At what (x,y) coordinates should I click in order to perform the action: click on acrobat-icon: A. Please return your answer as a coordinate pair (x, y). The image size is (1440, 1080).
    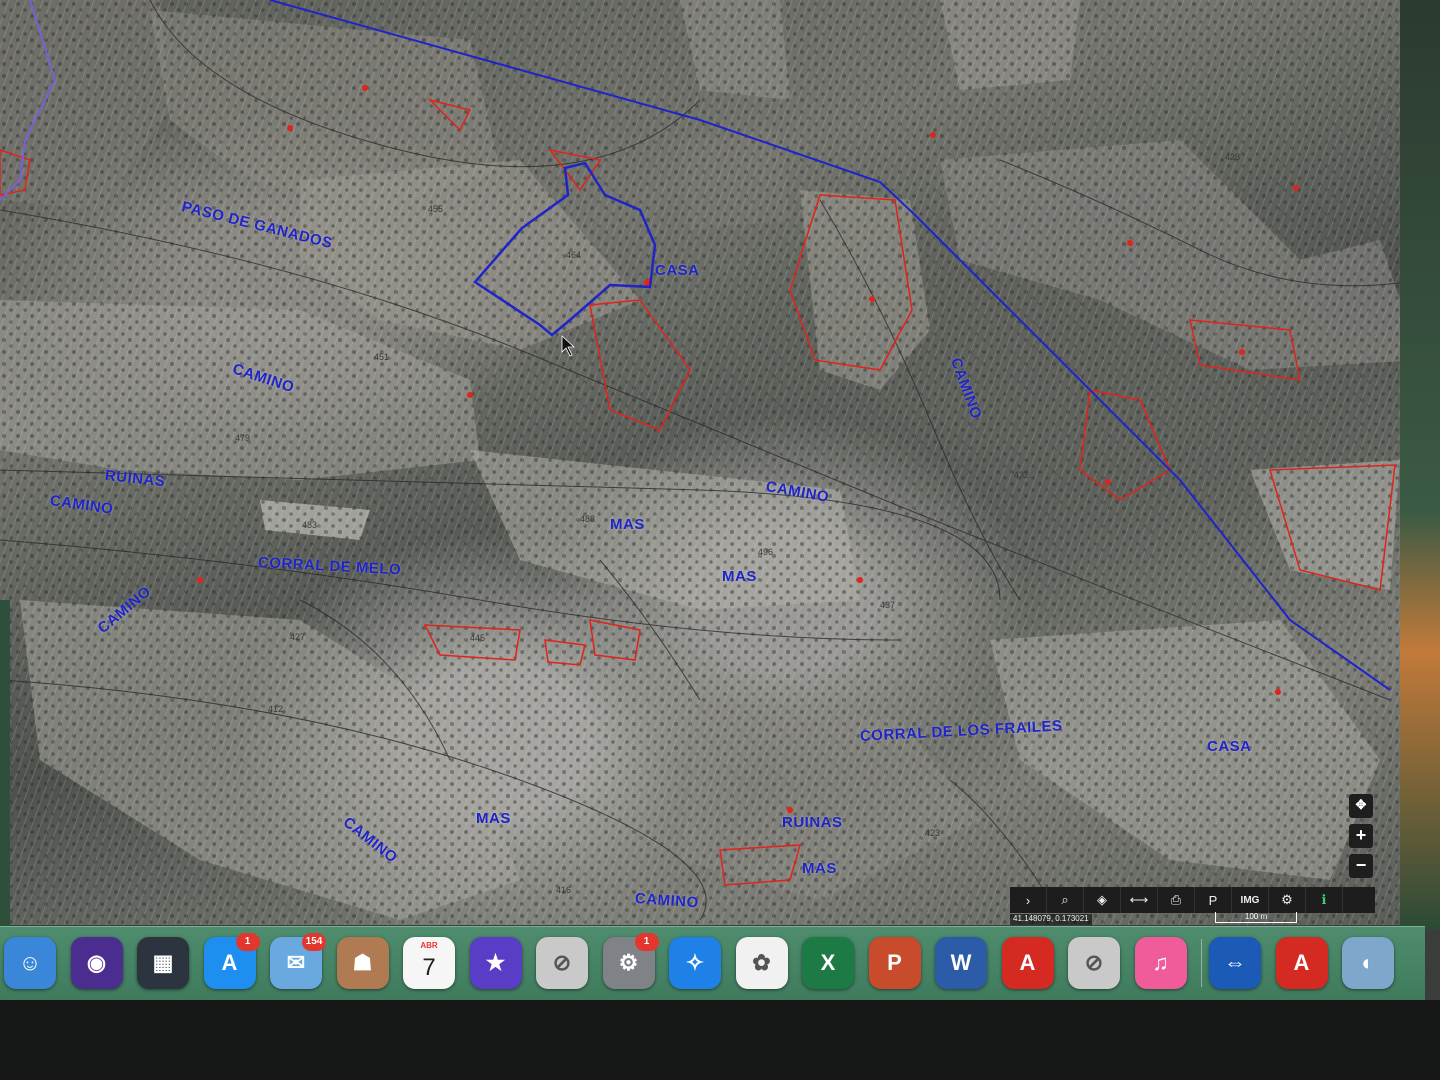
    Looking at the image, I should click on (1027, 962).